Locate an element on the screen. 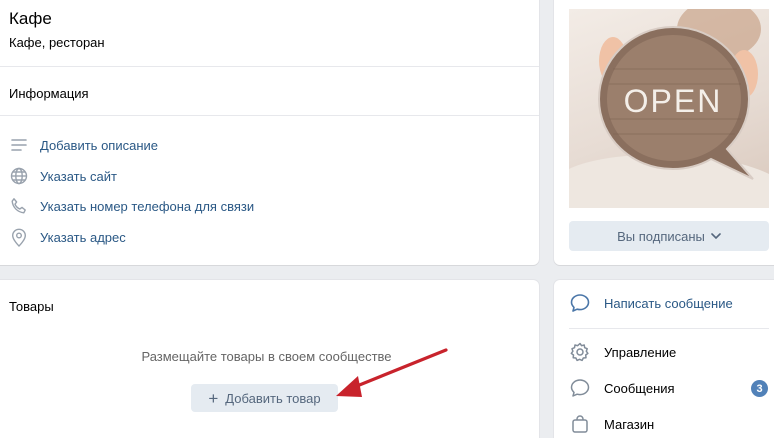 The image size is (774, 438). goods-empty-hint: Размещайте товары в своем сообществе is located at coordinates (266, 356).